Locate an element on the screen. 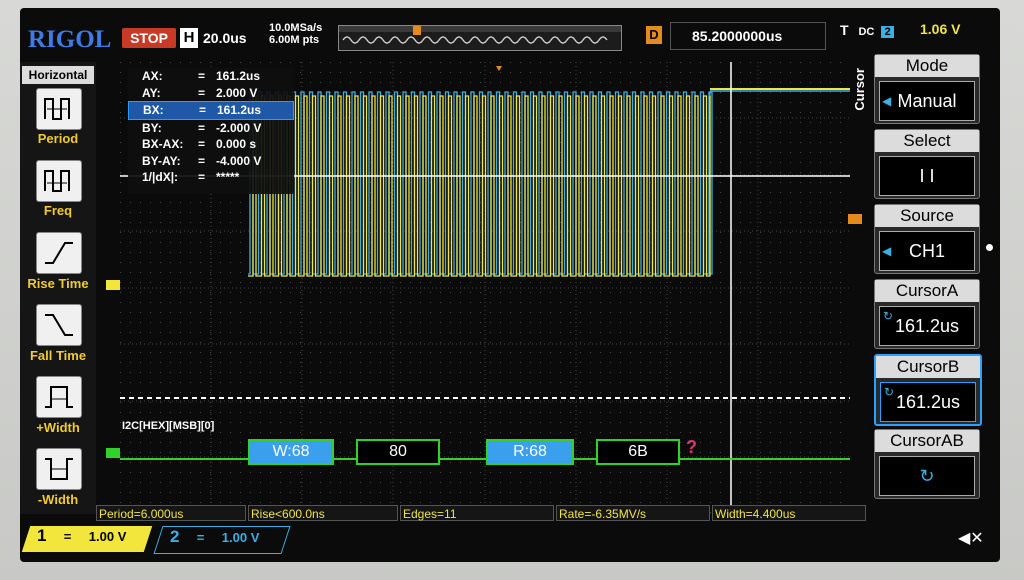 This screenshot has height=580, width=1024. brand-logo: RIGOL is located at coordinates (70, 39).